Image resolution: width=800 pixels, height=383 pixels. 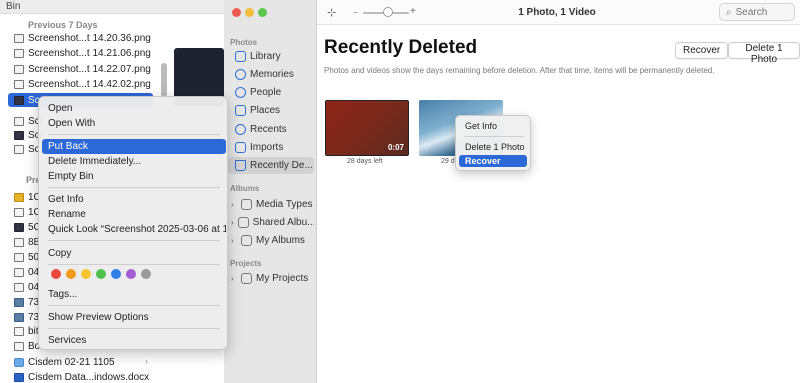 What do you see at coordinates (240, 129) in the screenshot?
I see `clock-icon` at bounding box center [240, 129].